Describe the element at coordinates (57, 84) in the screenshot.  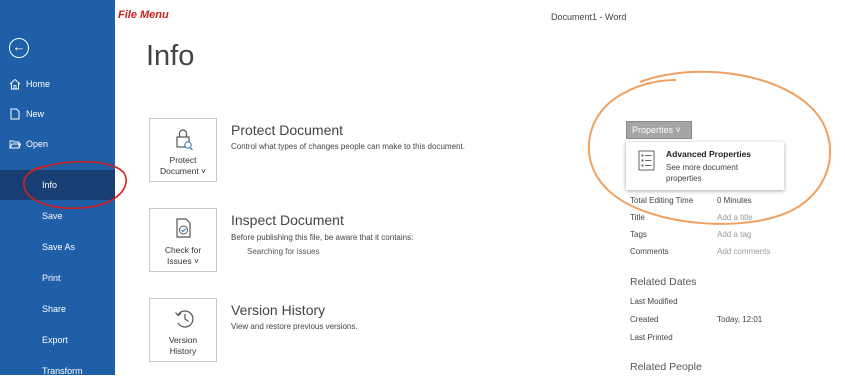
I see `sidebar-item-home: Home` at that location.